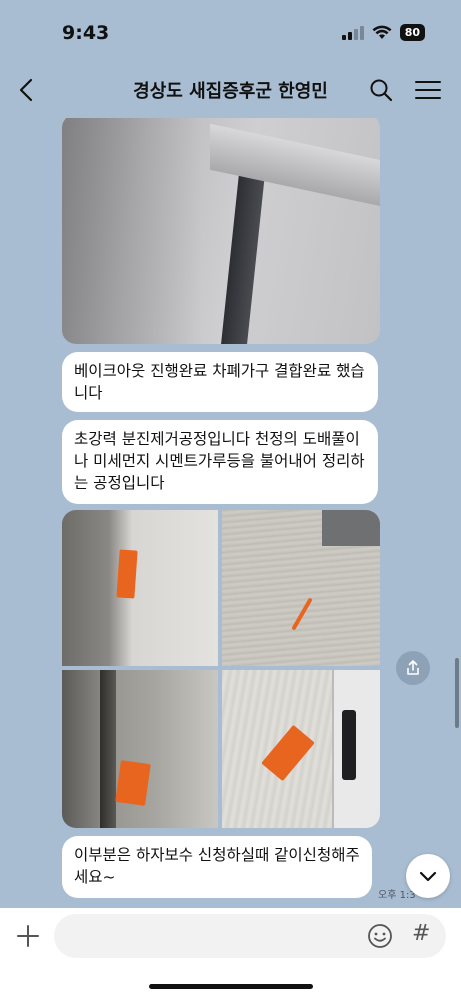 This screenshot has width=461, height=1000. I want to click on status-icons: 80, so click(383, 32).